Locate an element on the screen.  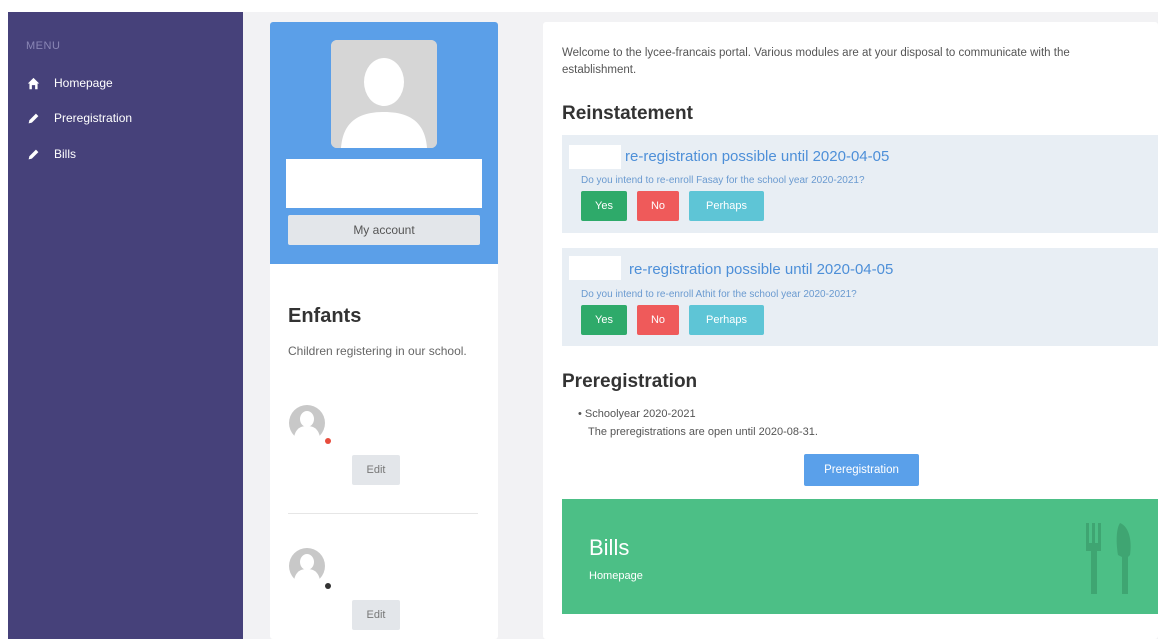
status-dot-red is located at coordinates (328, 441).